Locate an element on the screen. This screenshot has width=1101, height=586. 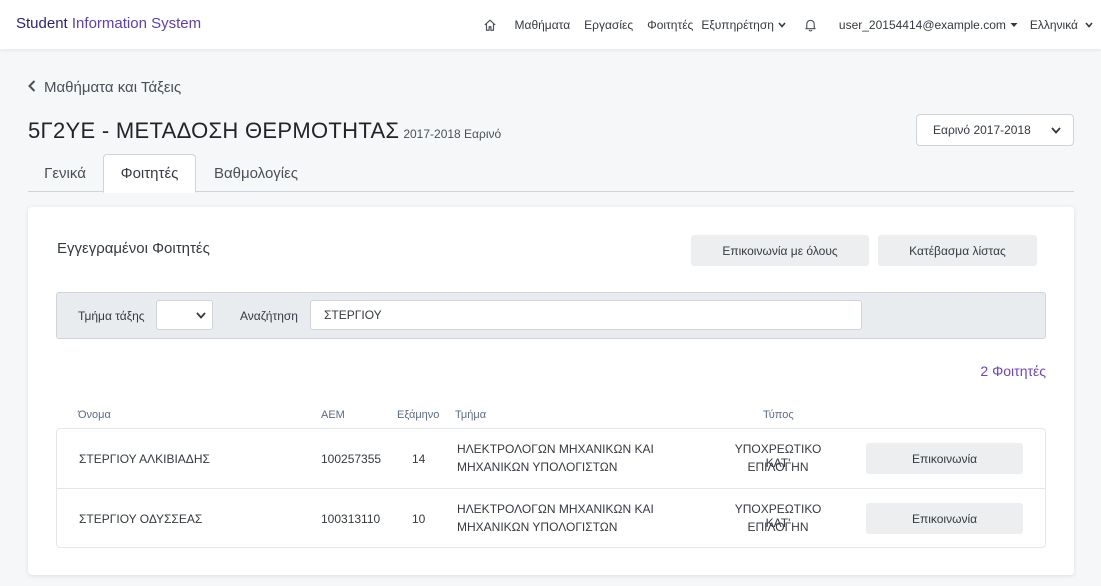
student-semester: 10 is located at coordinates (419, 519).